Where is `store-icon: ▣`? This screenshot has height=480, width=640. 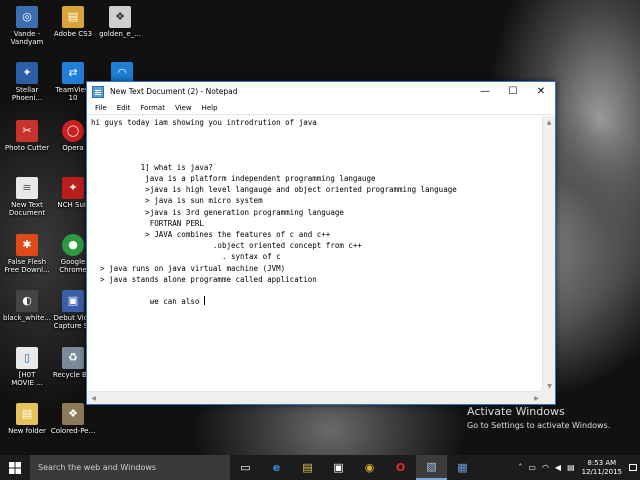 store-icon: ▣ is located at coordinates (338, 467).